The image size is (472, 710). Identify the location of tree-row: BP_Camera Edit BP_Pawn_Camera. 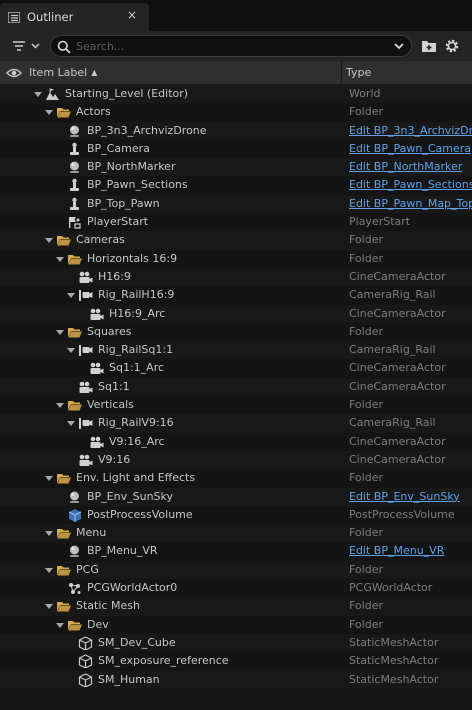
(236, 149).